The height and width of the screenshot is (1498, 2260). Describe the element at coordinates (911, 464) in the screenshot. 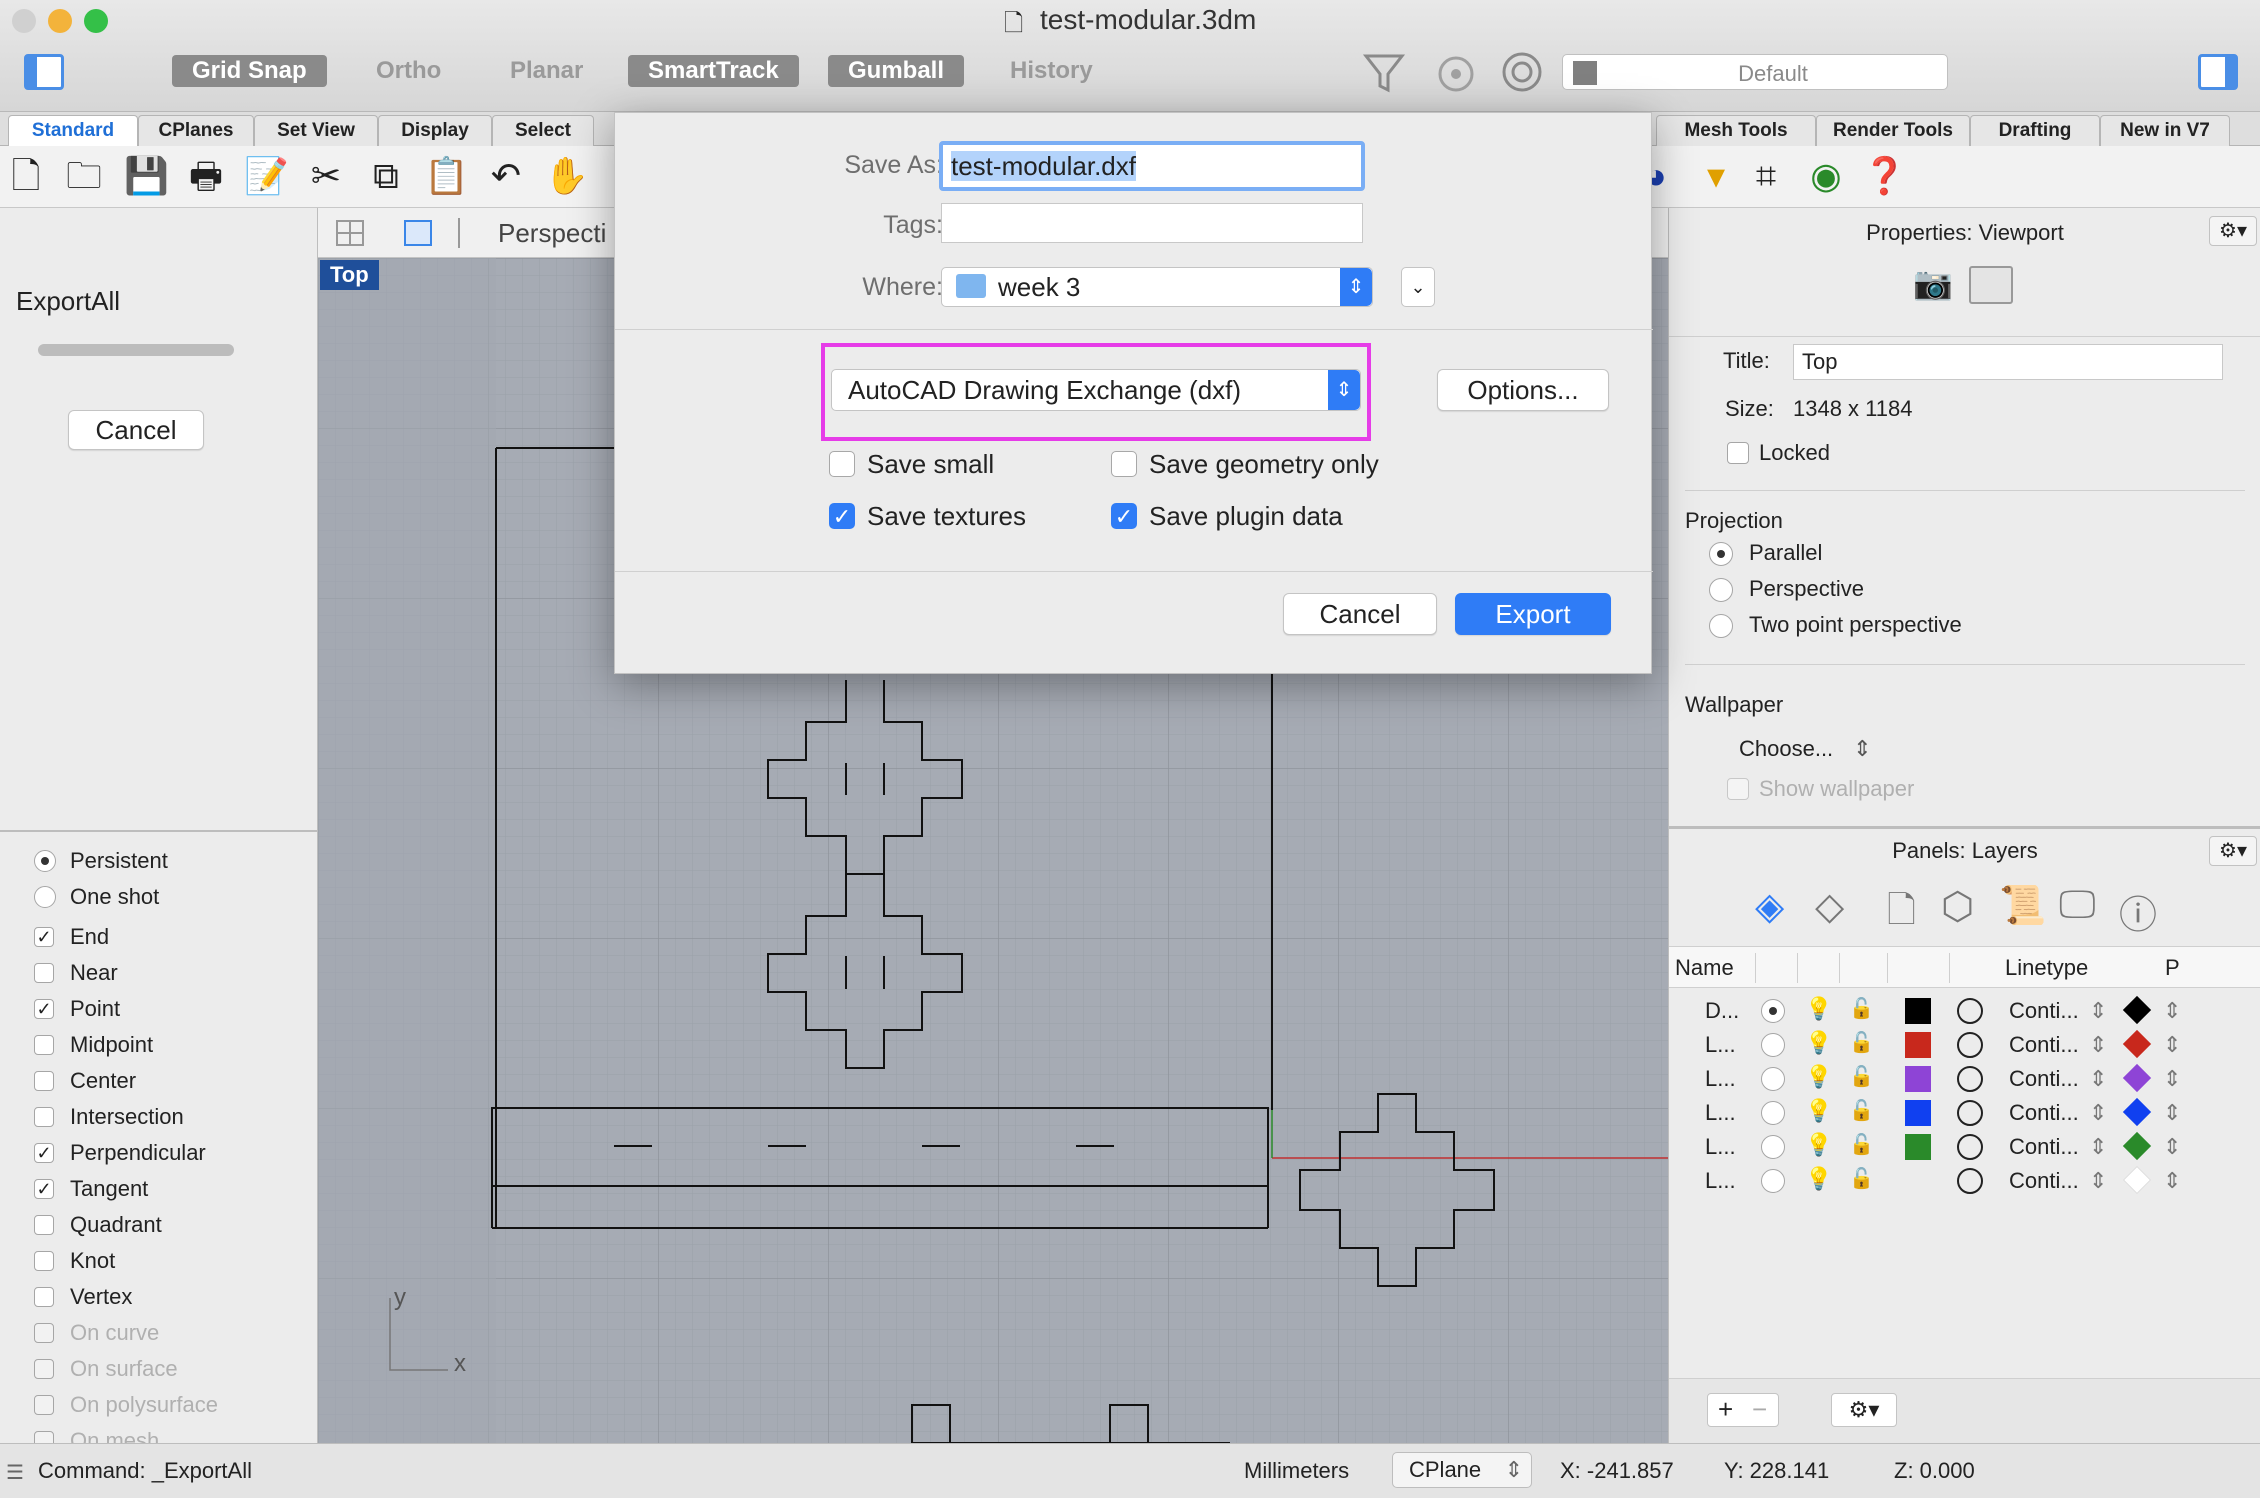

I see `checkbox-save-small: Save small` at that location.